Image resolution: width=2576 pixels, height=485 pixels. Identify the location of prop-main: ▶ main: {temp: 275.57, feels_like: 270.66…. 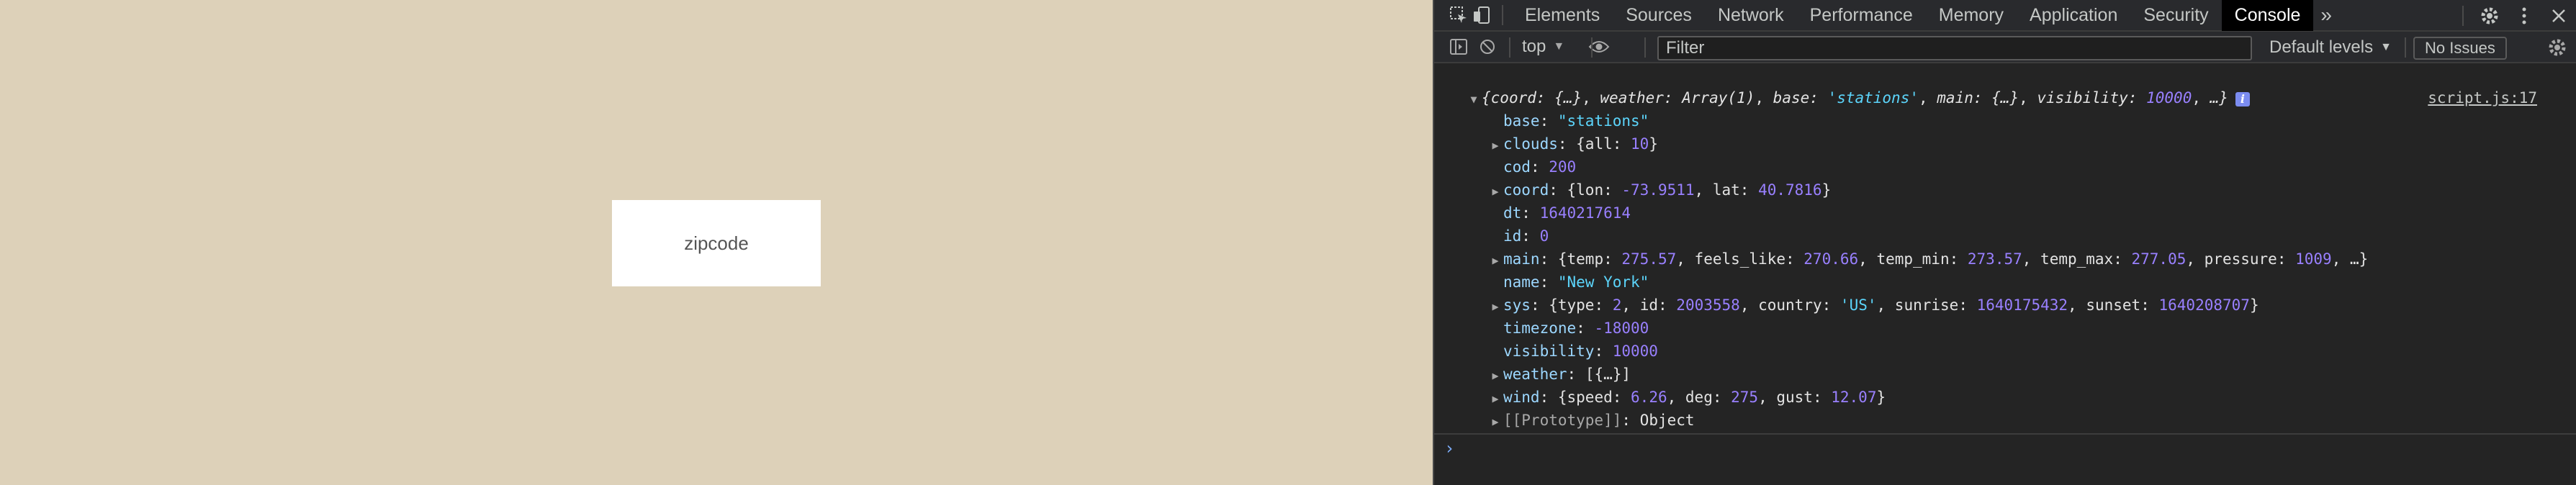
(2005, 259).